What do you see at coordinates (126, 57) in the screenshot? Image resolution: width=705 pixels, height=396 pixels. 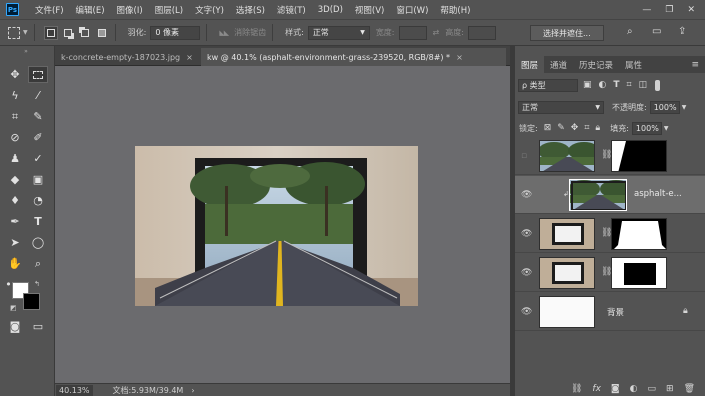 I see `tab-concrete-empty: k-concrete-empty-187023.jpg ×` at bounding box center [126, 57].